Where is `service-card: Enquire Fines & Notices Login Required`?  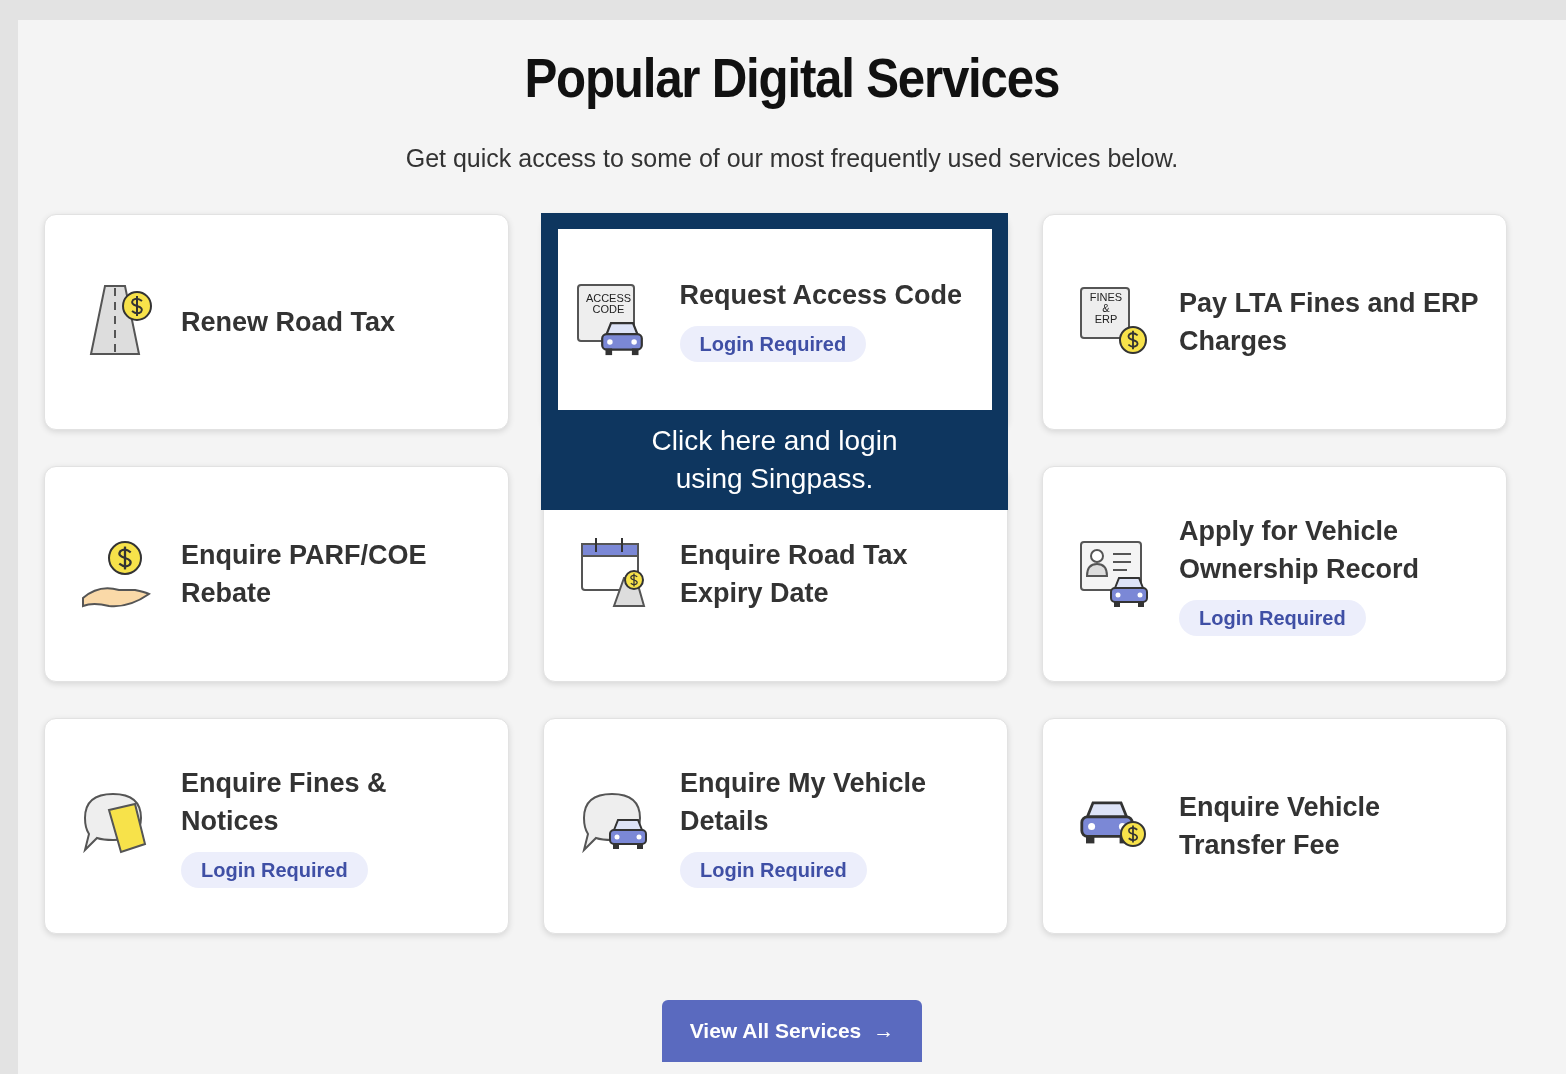
service-card: Enquire Fines & Notices Login Required is located at coordinates (276, 825).